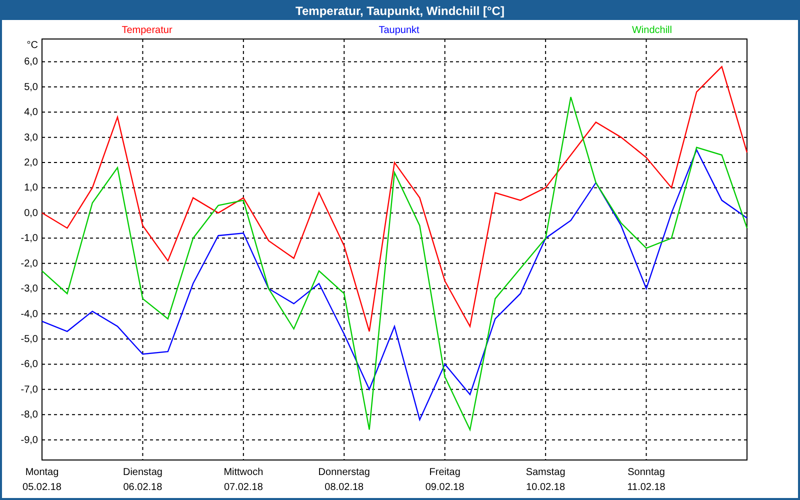  Describe the element at coordinates (399, 30) in the screenshot. I see `legend-label: Taupunkt` at that location.